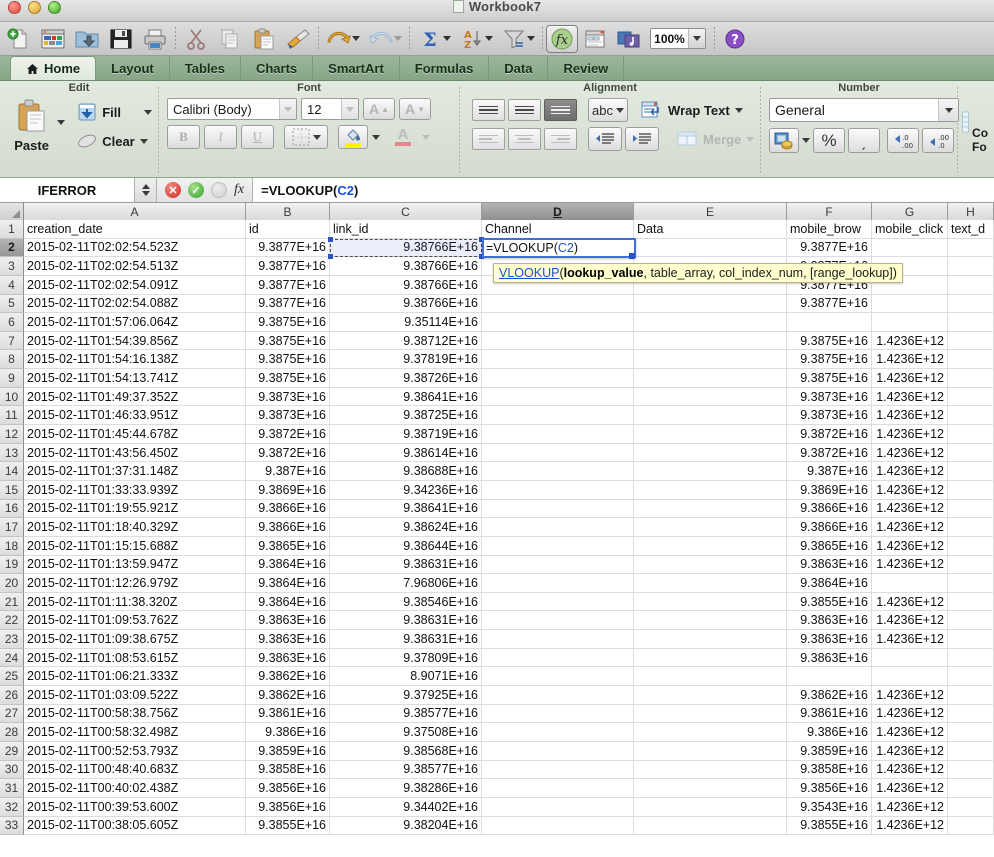  I want to click on cell-B18: 9.3865E+16, so click(288, 546).